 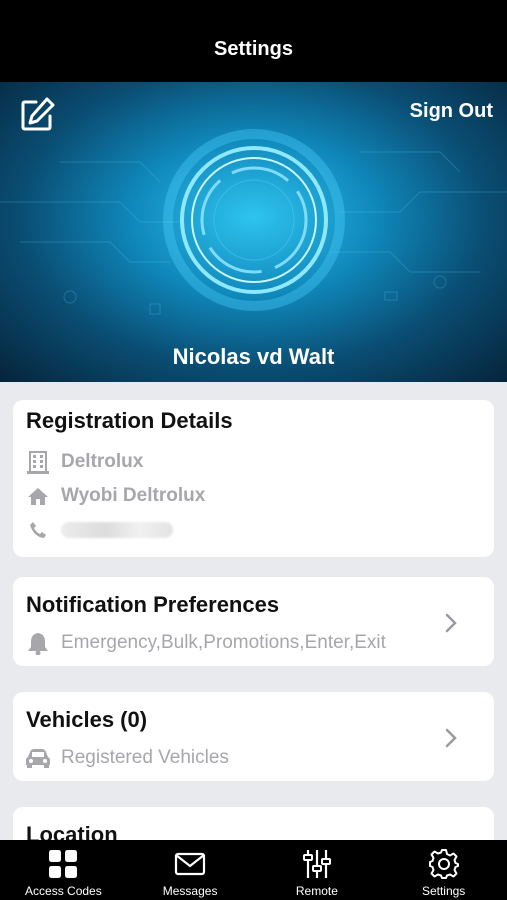 I want to click on vehicles-card: Vehicles (0) Registered Vehicles, so click(x=253, y=736).